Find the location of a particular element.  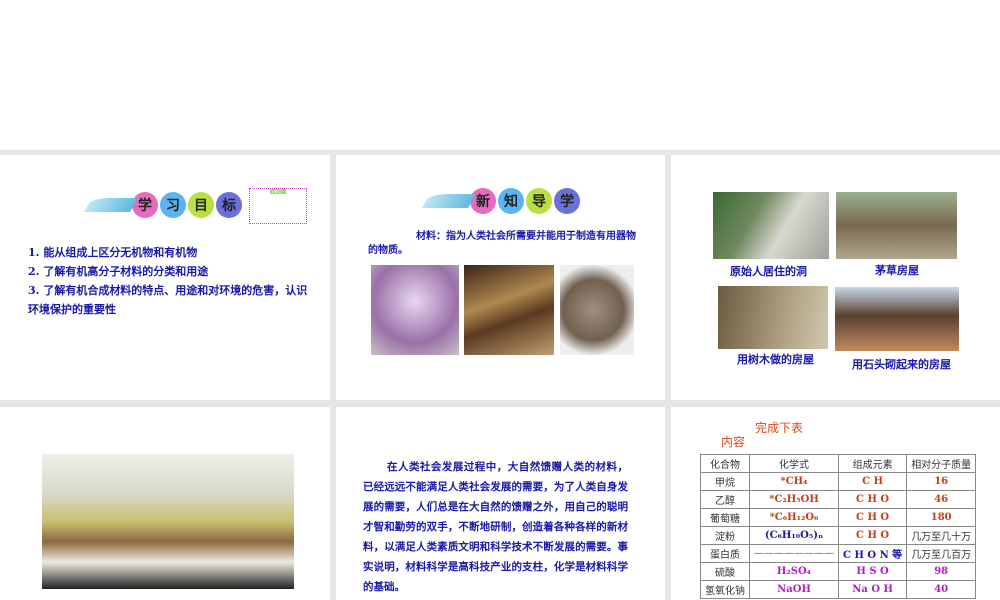

stone-house-image is located at coordinates (897, 319).